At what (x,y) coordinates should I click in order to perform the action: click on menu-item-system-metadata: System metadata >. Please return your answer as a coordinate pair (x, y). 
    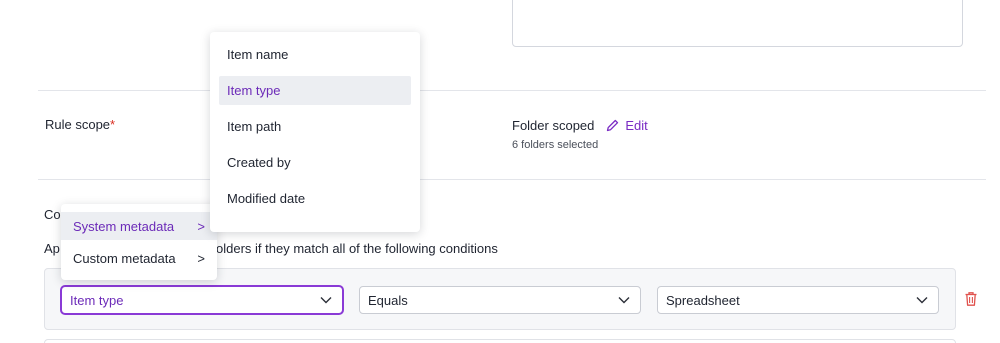
    Looking at the image, I should click on (139, 226).